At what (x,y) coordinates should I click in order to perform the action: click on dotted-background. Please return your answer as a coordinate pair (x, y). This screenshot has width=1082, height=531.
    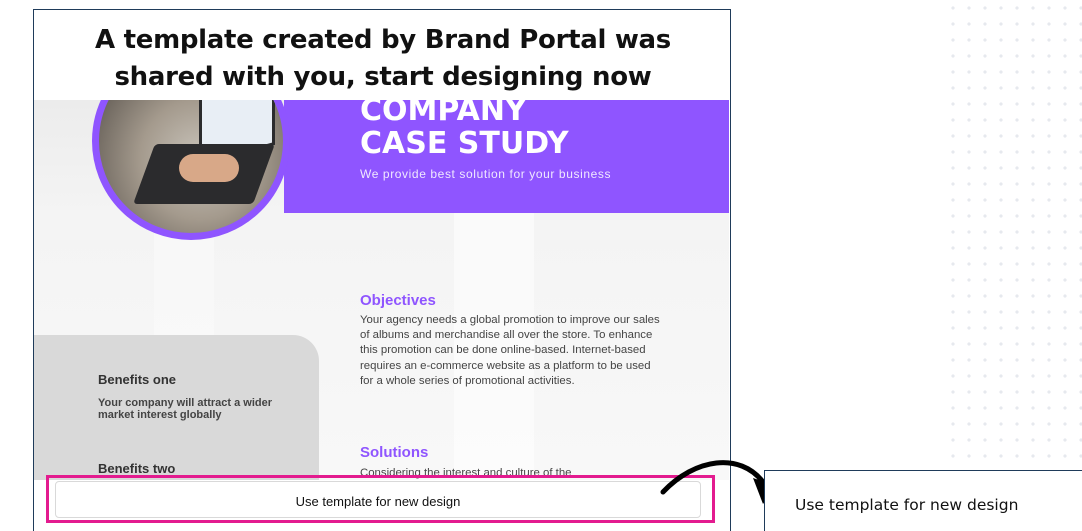
    Looking at the image, I should click on (1013, 235).